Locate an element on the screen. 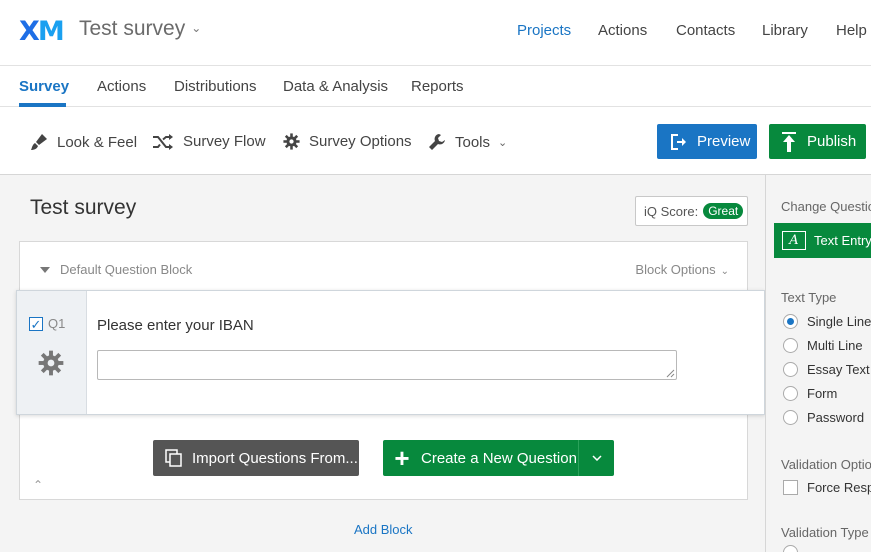 The height and width of the screenshot is (552, 871). copy-icon is located at coordinates (173, 458).